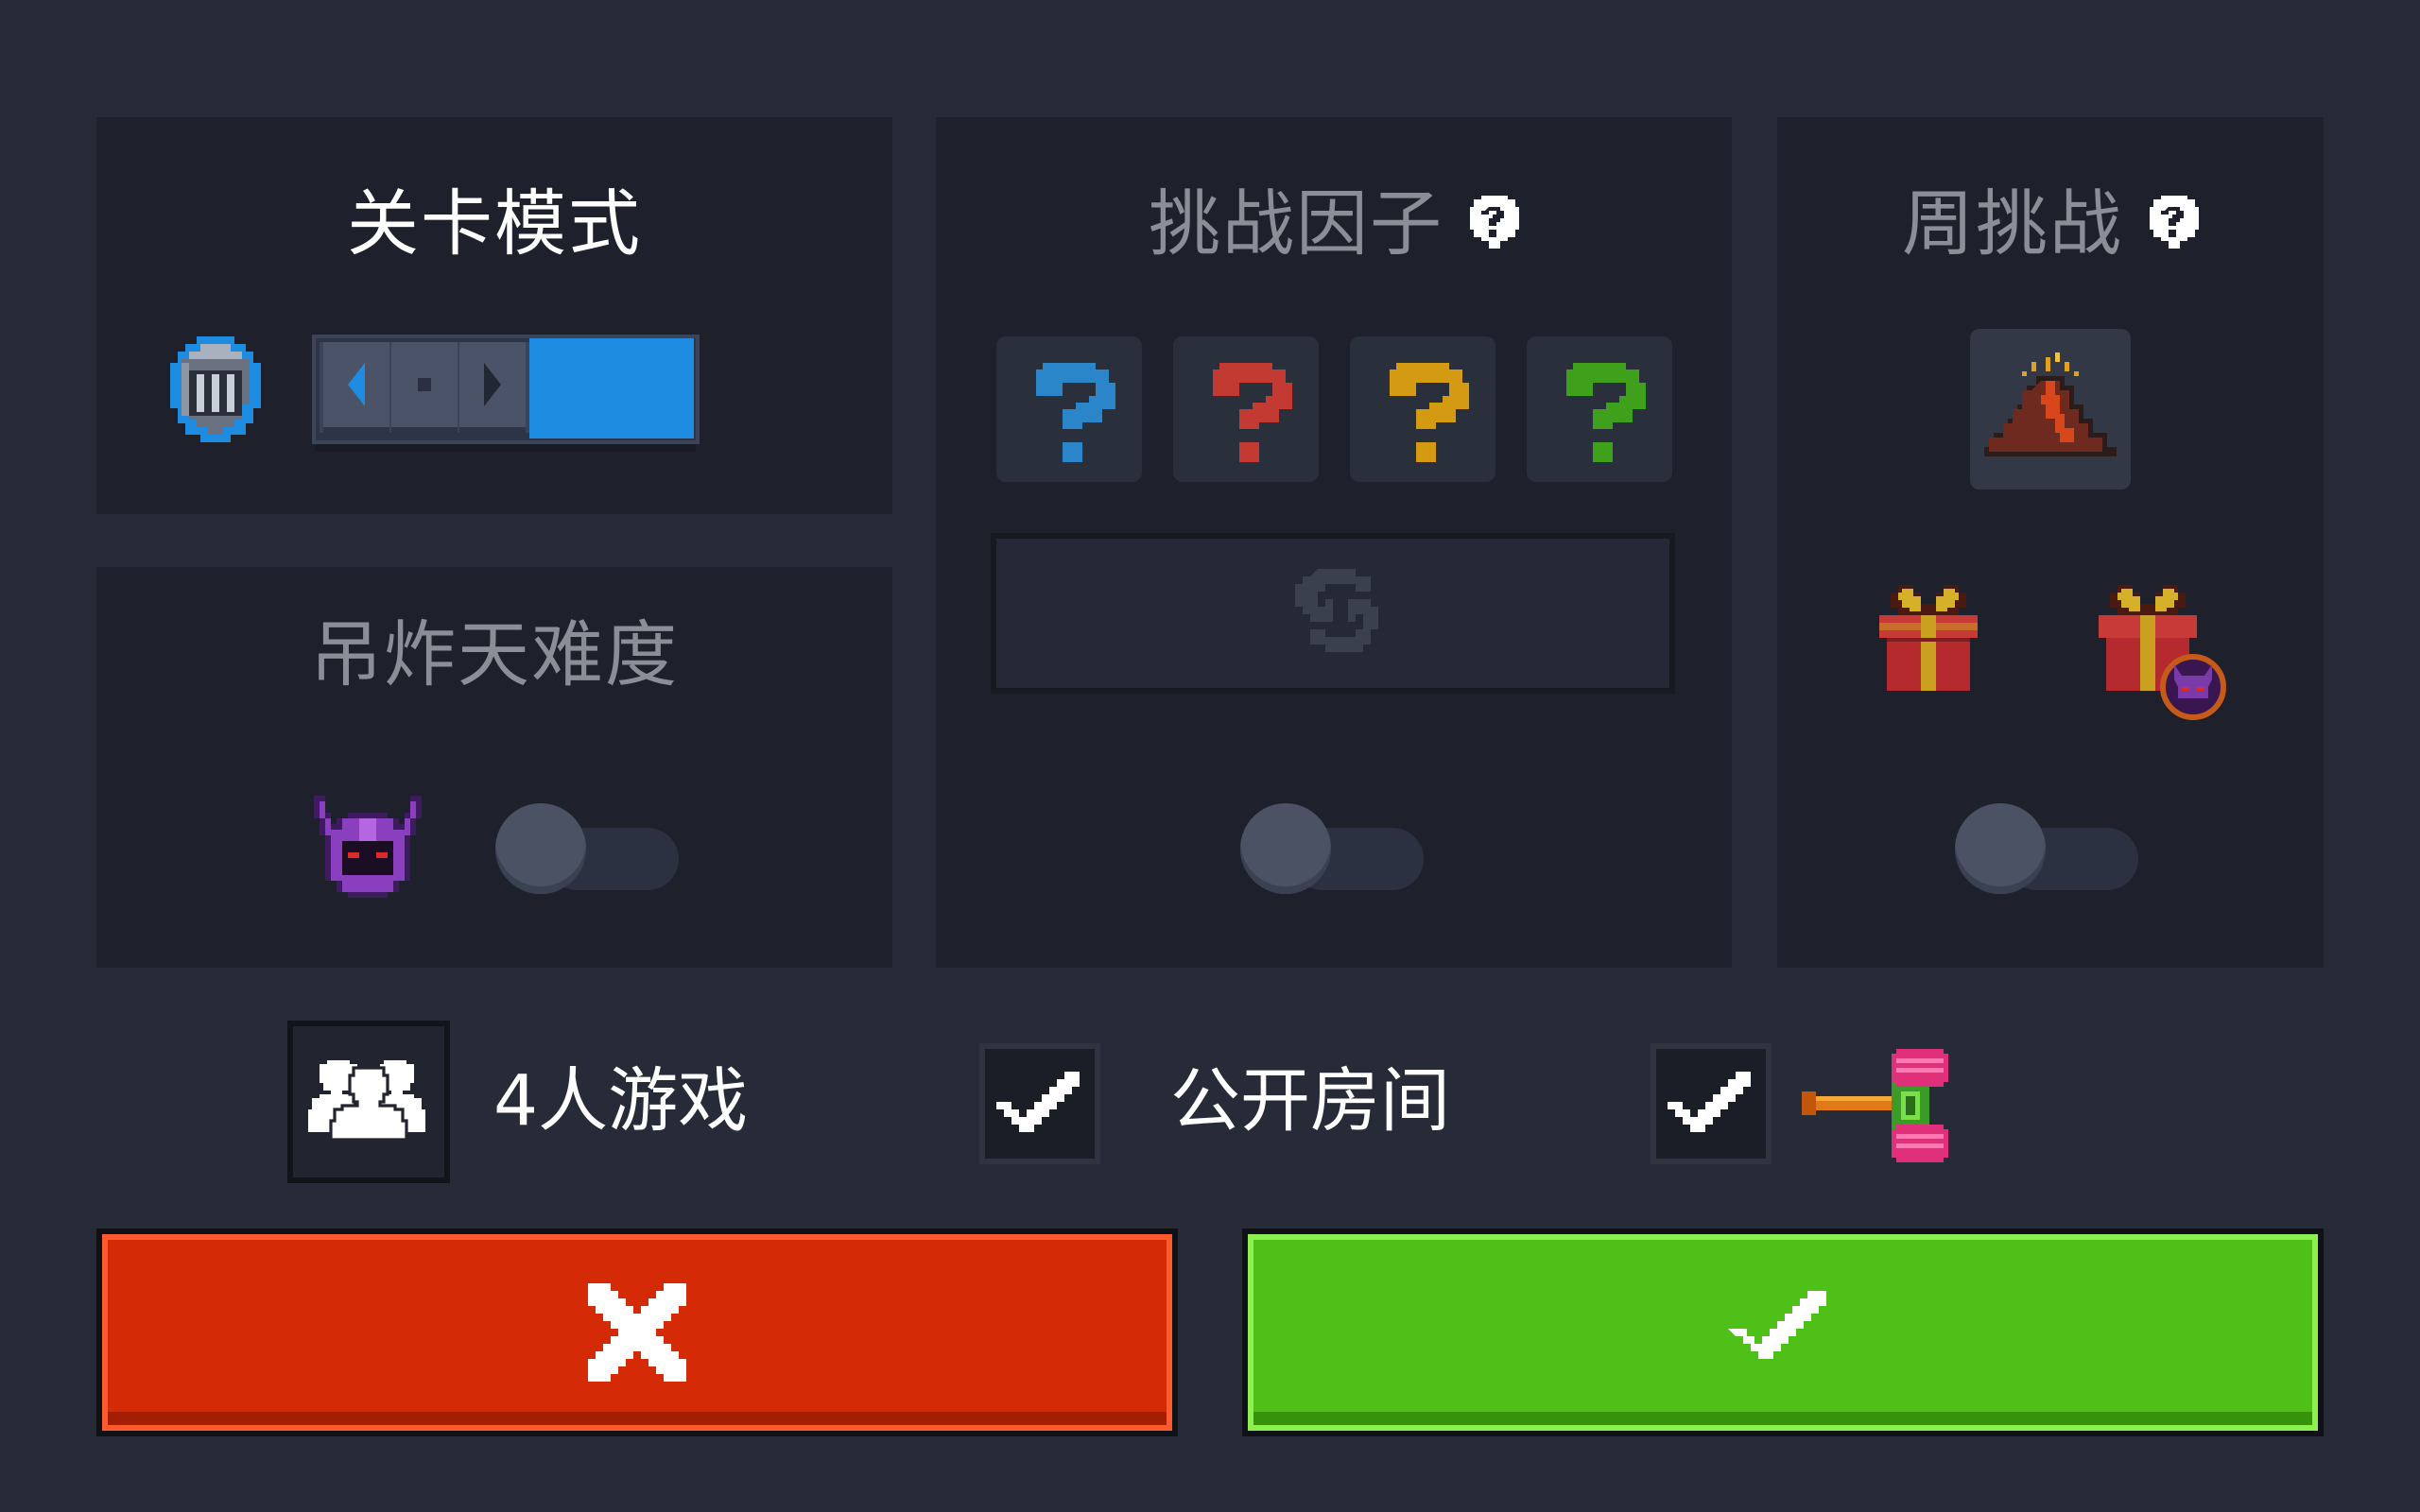  Describe the element at coordinates (1929, 641) in the screenshot. I see `gift-box-icon` at that location.